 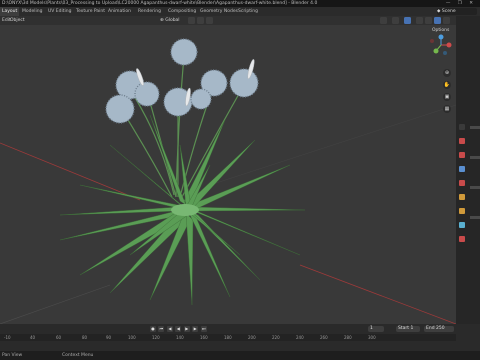 What do you see at coordinates (248, 11) in the screenshot?
I see `tab-scripting: Scripting` at bounding box center [248, 11].